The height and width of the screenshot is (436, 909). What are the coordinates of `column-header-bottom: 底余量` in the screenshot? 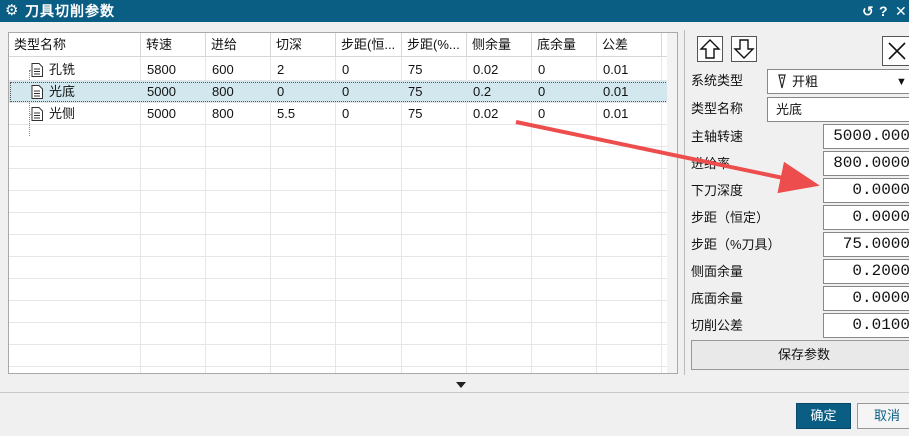 It's located at (564, 44).